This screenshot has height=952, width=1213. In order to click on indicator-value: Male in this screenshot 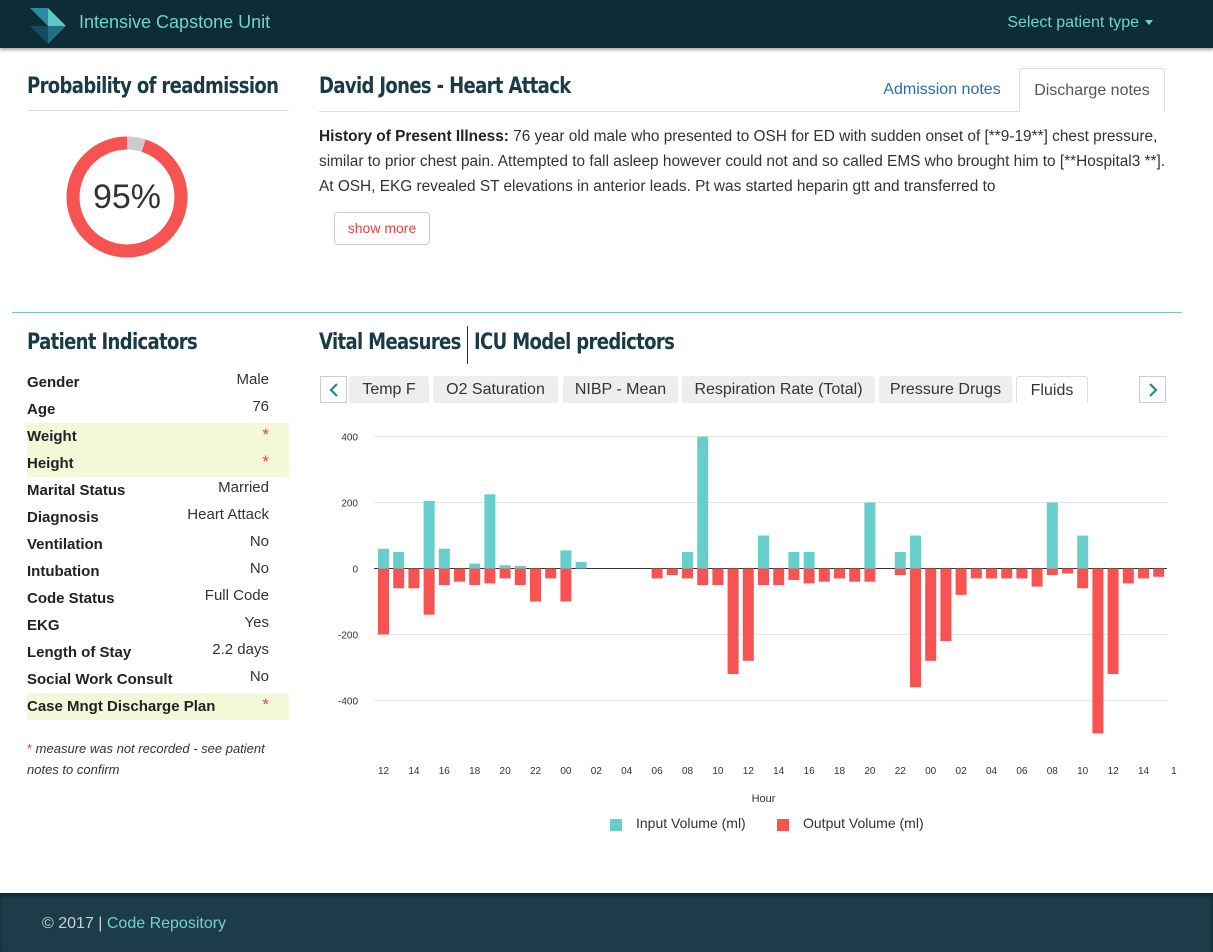, I will do `click(252, 379)`.